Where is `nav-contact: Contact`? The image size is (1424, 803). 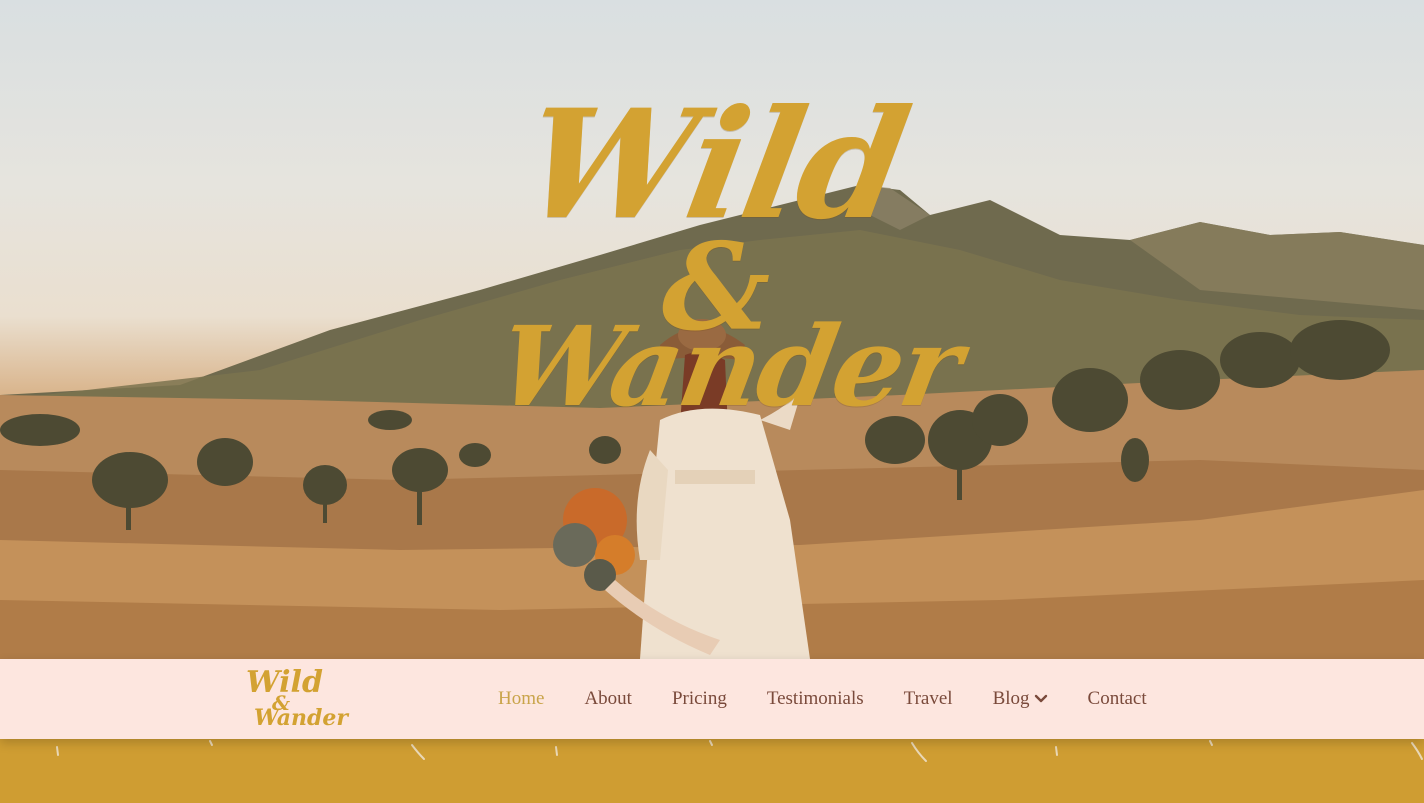
nav-contact: Contact is located at coordinates (1117, 699).